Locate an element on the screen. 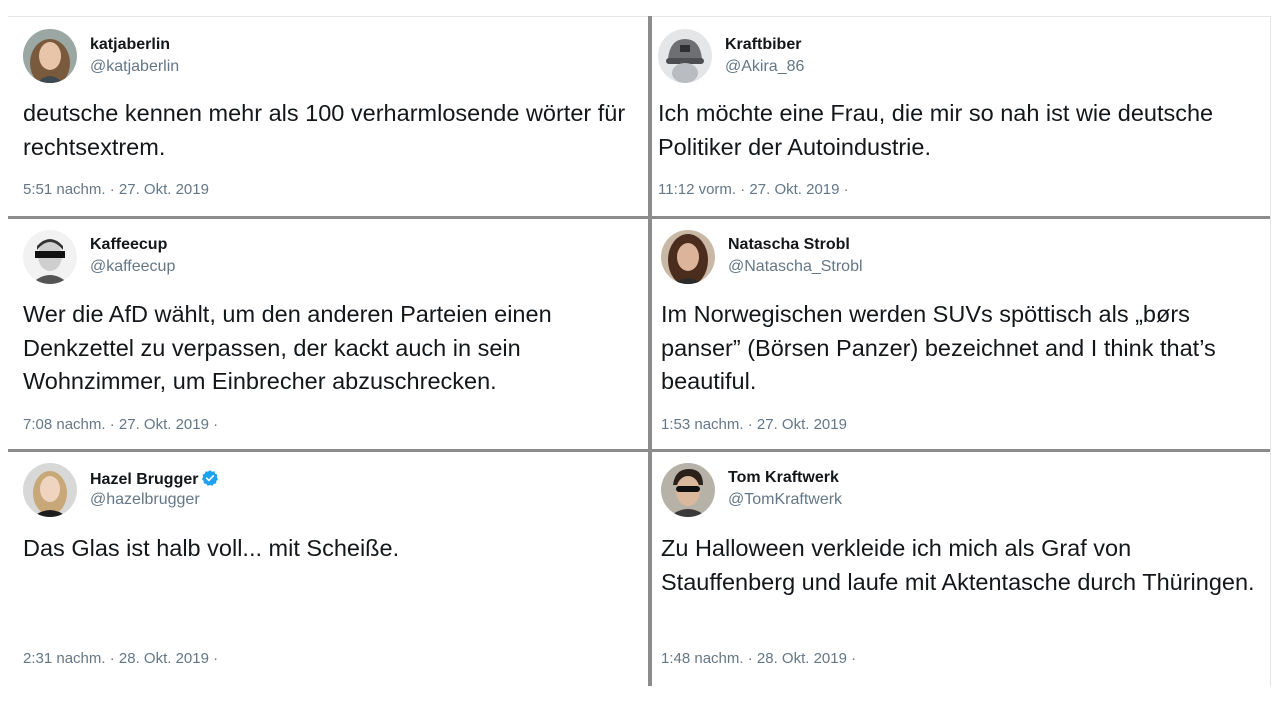  tweet-author-name: Hazel Brugger is located at coordinates (154, 479).